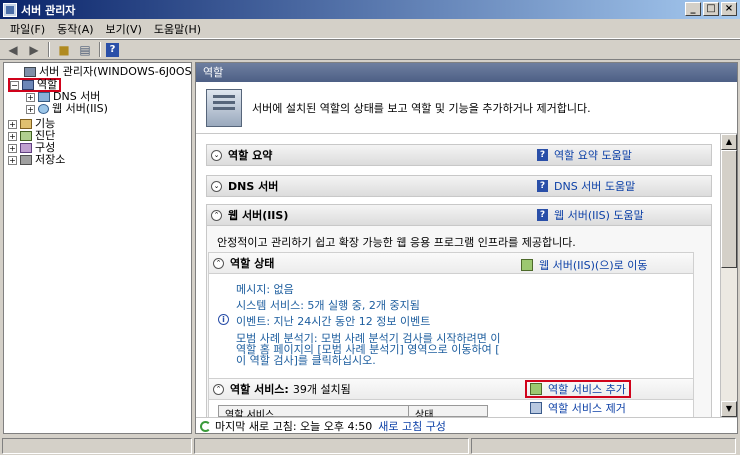 The image size is (740, 455). What do you see at coordinates (80, 108) in the screenshot?
I see `tree-iis-label: 웹 서버(IIS)` at bounding box center [80, 108].